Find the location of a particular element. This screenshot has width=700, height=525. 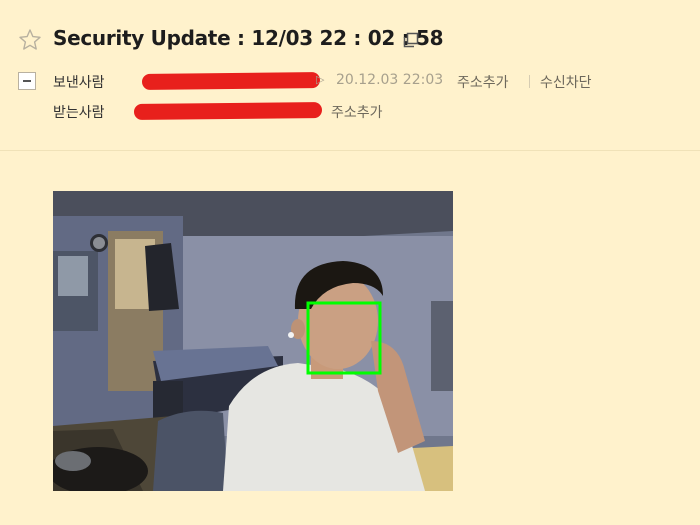

add-recipient-address-link: 주소추가 is located at coordinates (357, 112).